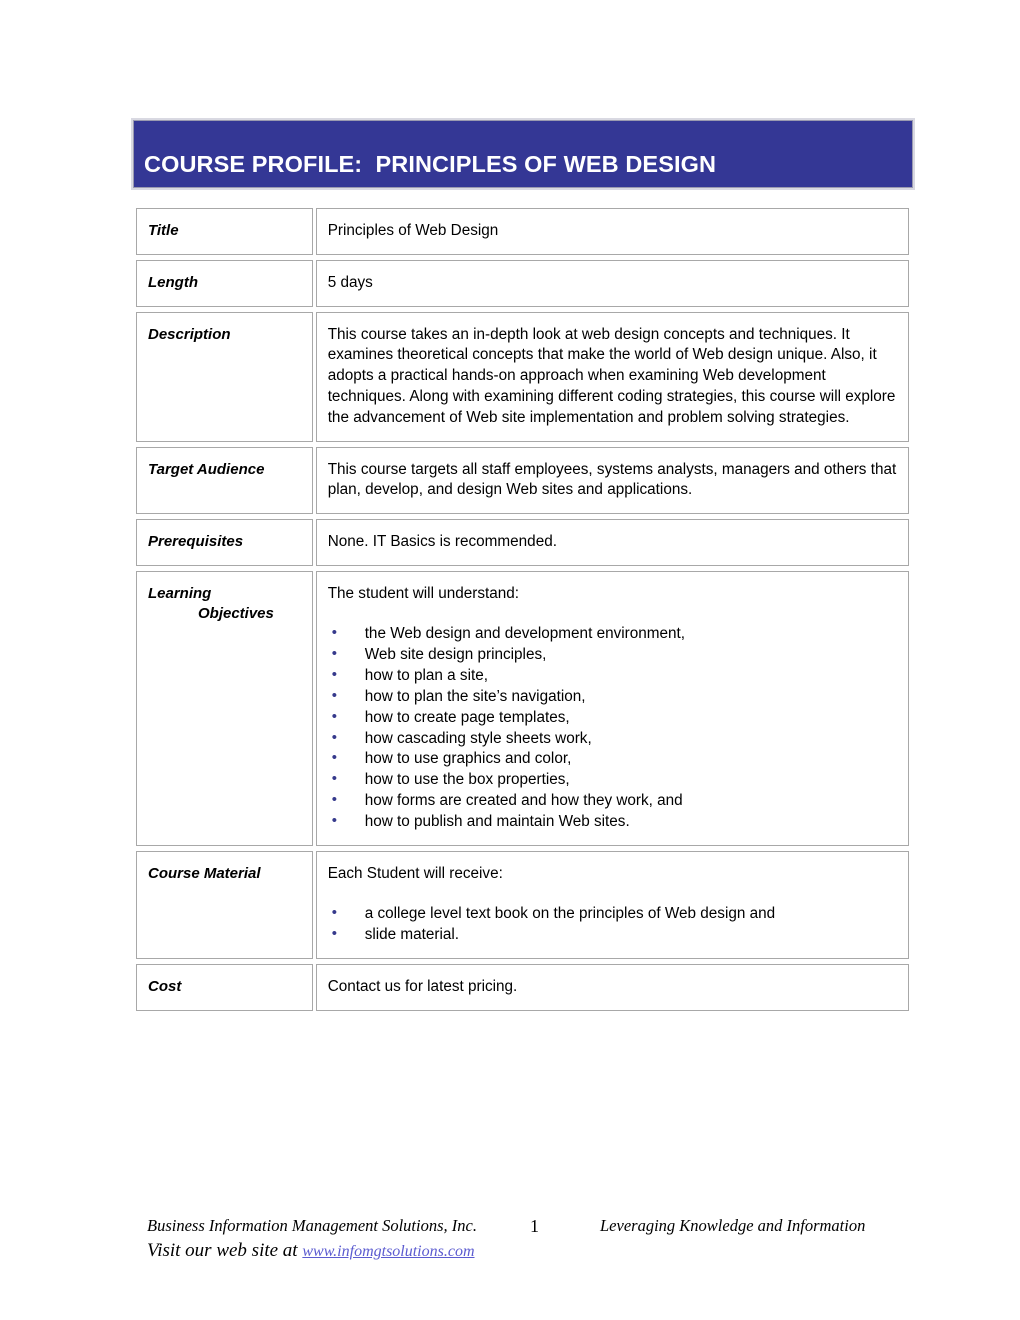 Image resolution: width=1020 pixels, height=1320 pixels. I want to click on footer-page-number: 1, so click(534, 1226).